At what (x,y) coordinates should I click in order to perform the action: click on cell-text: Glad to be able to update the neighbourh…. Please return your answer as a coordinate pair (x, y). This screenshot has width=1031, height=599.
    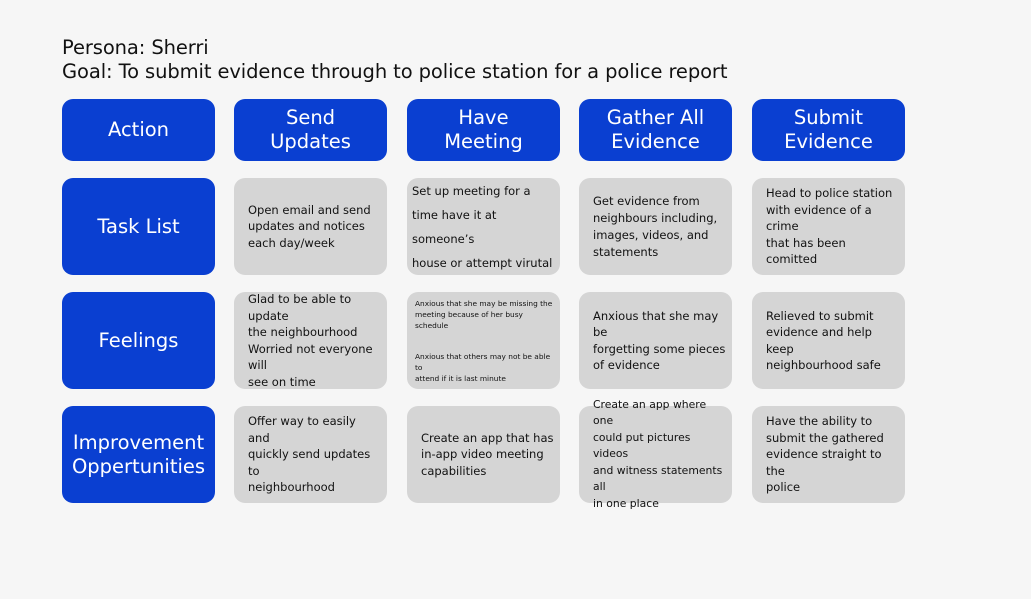
    Looking at the image, I should click on (303, 315).